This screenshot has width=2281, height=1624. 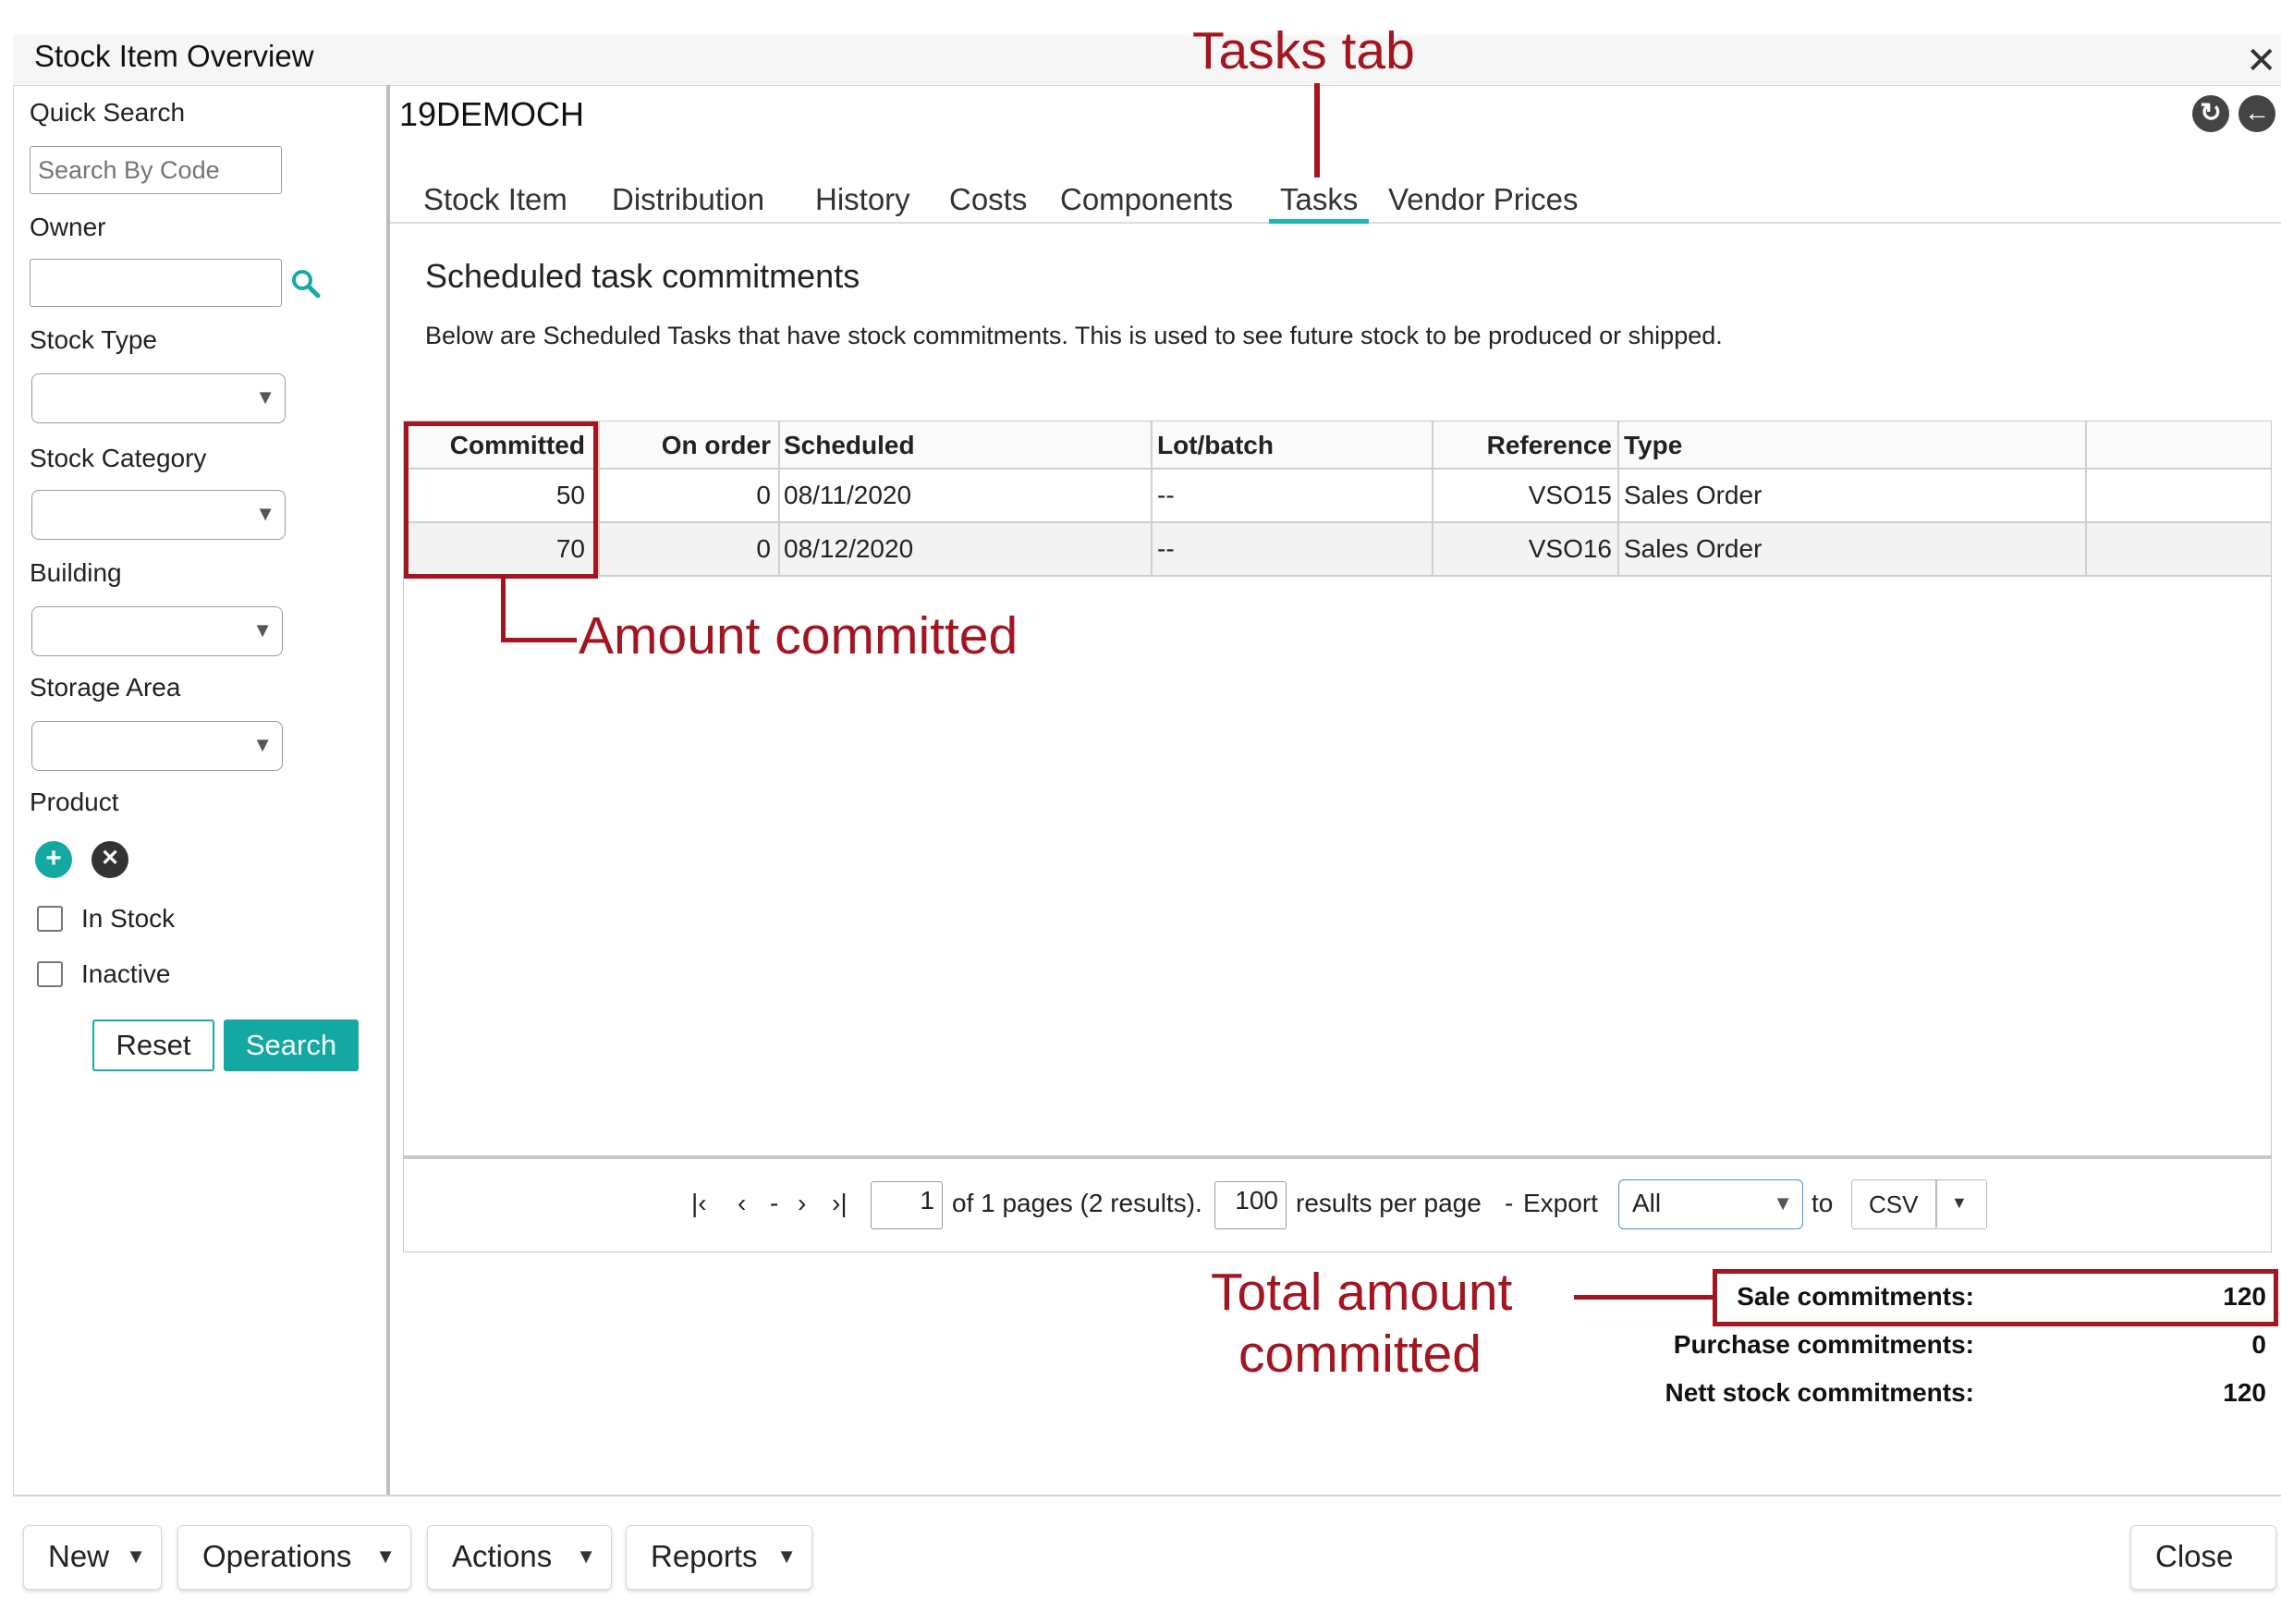 I want to click on item-code-title: 19DEMOCH, so click(x=492, y=114).